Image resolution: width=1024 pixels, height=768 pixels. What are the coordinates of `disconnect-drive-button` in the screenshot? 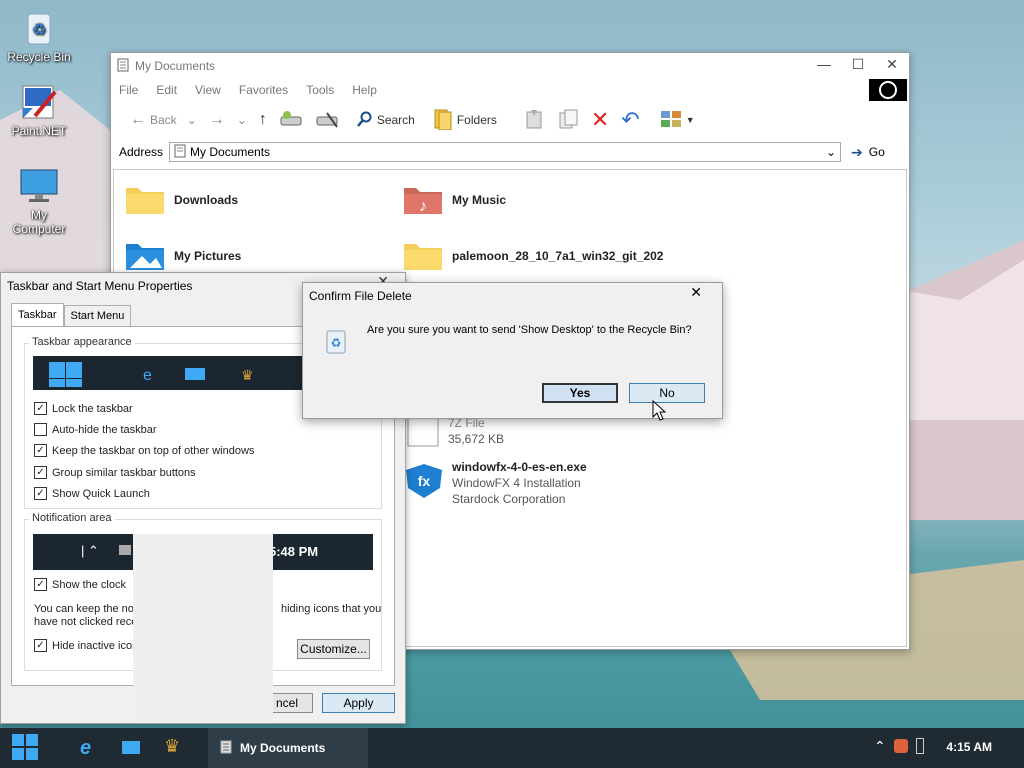 It's located at (327, 120).